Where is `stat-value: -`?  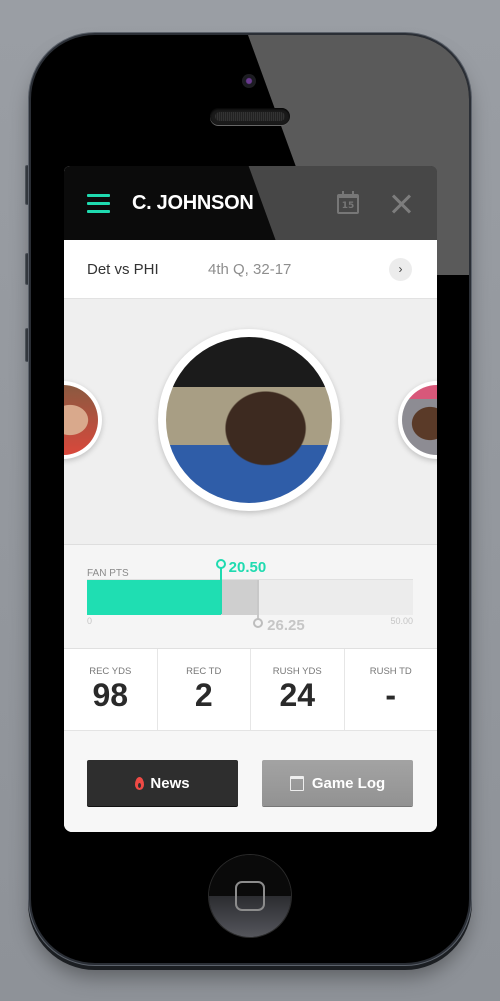 stat-value: - is located at coordinates (391, 695).